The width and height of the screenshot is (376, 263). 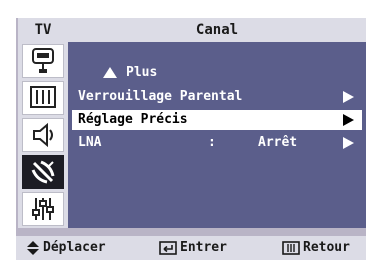 What do you see at coordinates (90, 142) in the screenshot?
I see `menu-item-label: LNA` at bounding box center [90, 142].